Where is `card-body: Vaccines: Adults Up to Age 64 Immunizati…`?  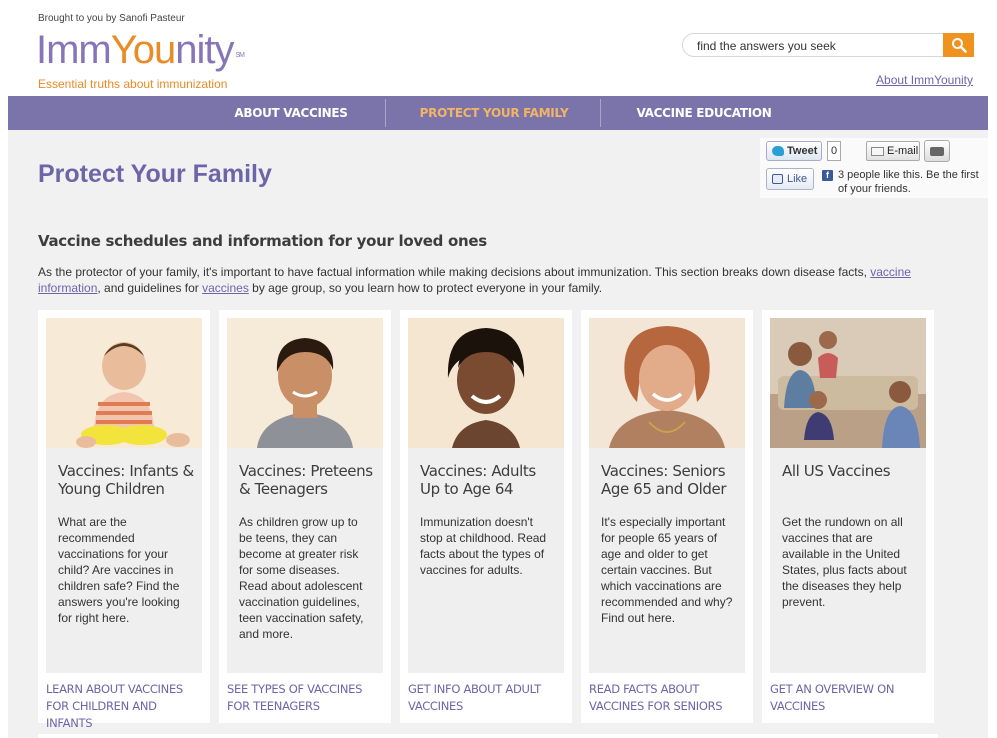 card-body: Vaccines: Adults Up to Age 64 Immunizati… is located at coordinates (486, 495).